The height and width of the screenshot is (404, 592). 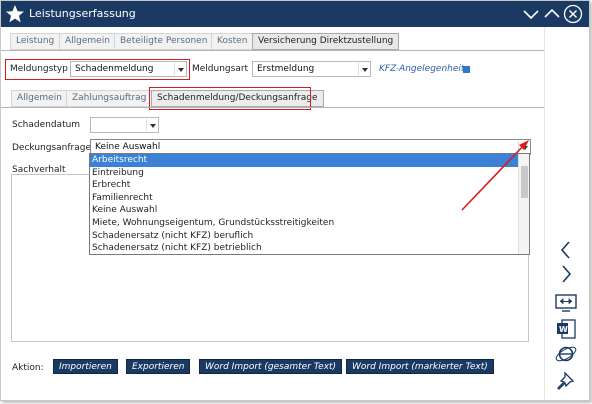 I want to click on kfz-checkbox, so click(x=466, y=69).